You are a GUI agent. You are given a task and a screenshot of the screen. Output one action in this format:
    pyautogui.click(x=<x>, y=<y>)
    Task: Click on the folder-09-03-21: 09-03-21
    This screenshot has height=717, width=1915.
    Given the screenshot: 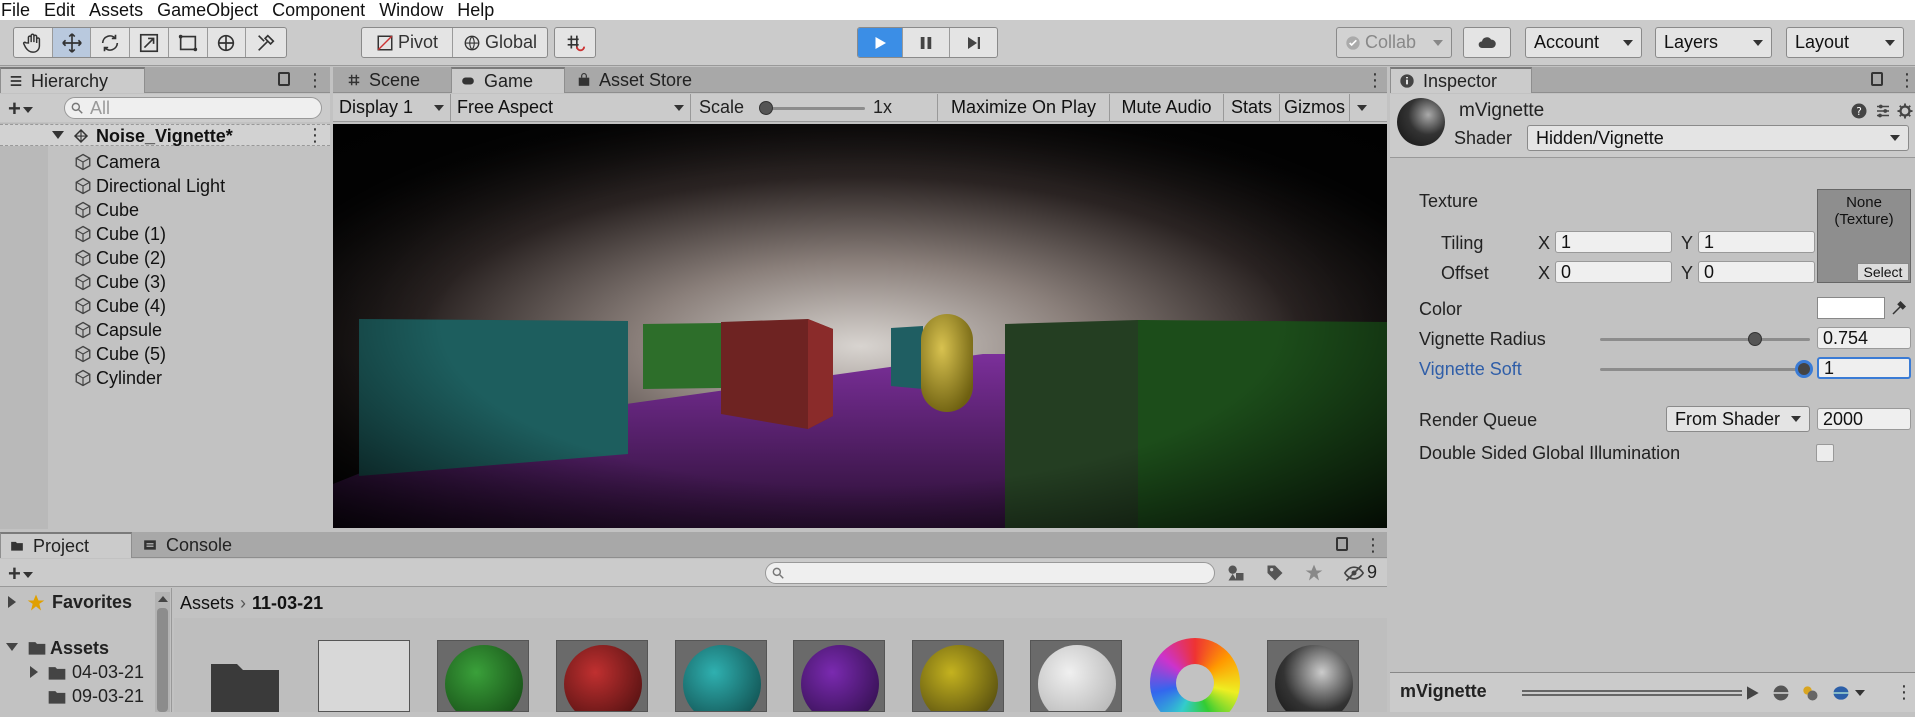 What is the action you would take?
    pyautogui.click(x=108, y=696)
    